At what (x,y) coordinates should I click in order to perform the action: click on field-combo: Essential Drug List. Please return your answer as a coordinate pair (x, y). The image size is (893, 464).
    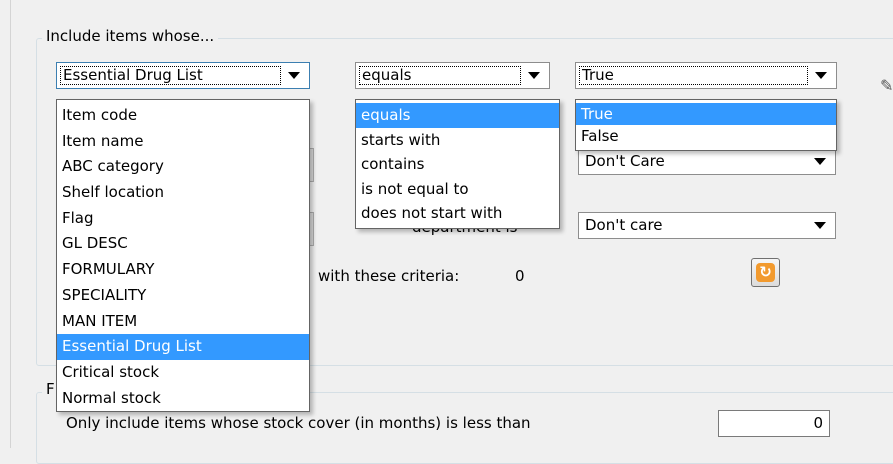
    Looking at the image, I should click on (183, 75).